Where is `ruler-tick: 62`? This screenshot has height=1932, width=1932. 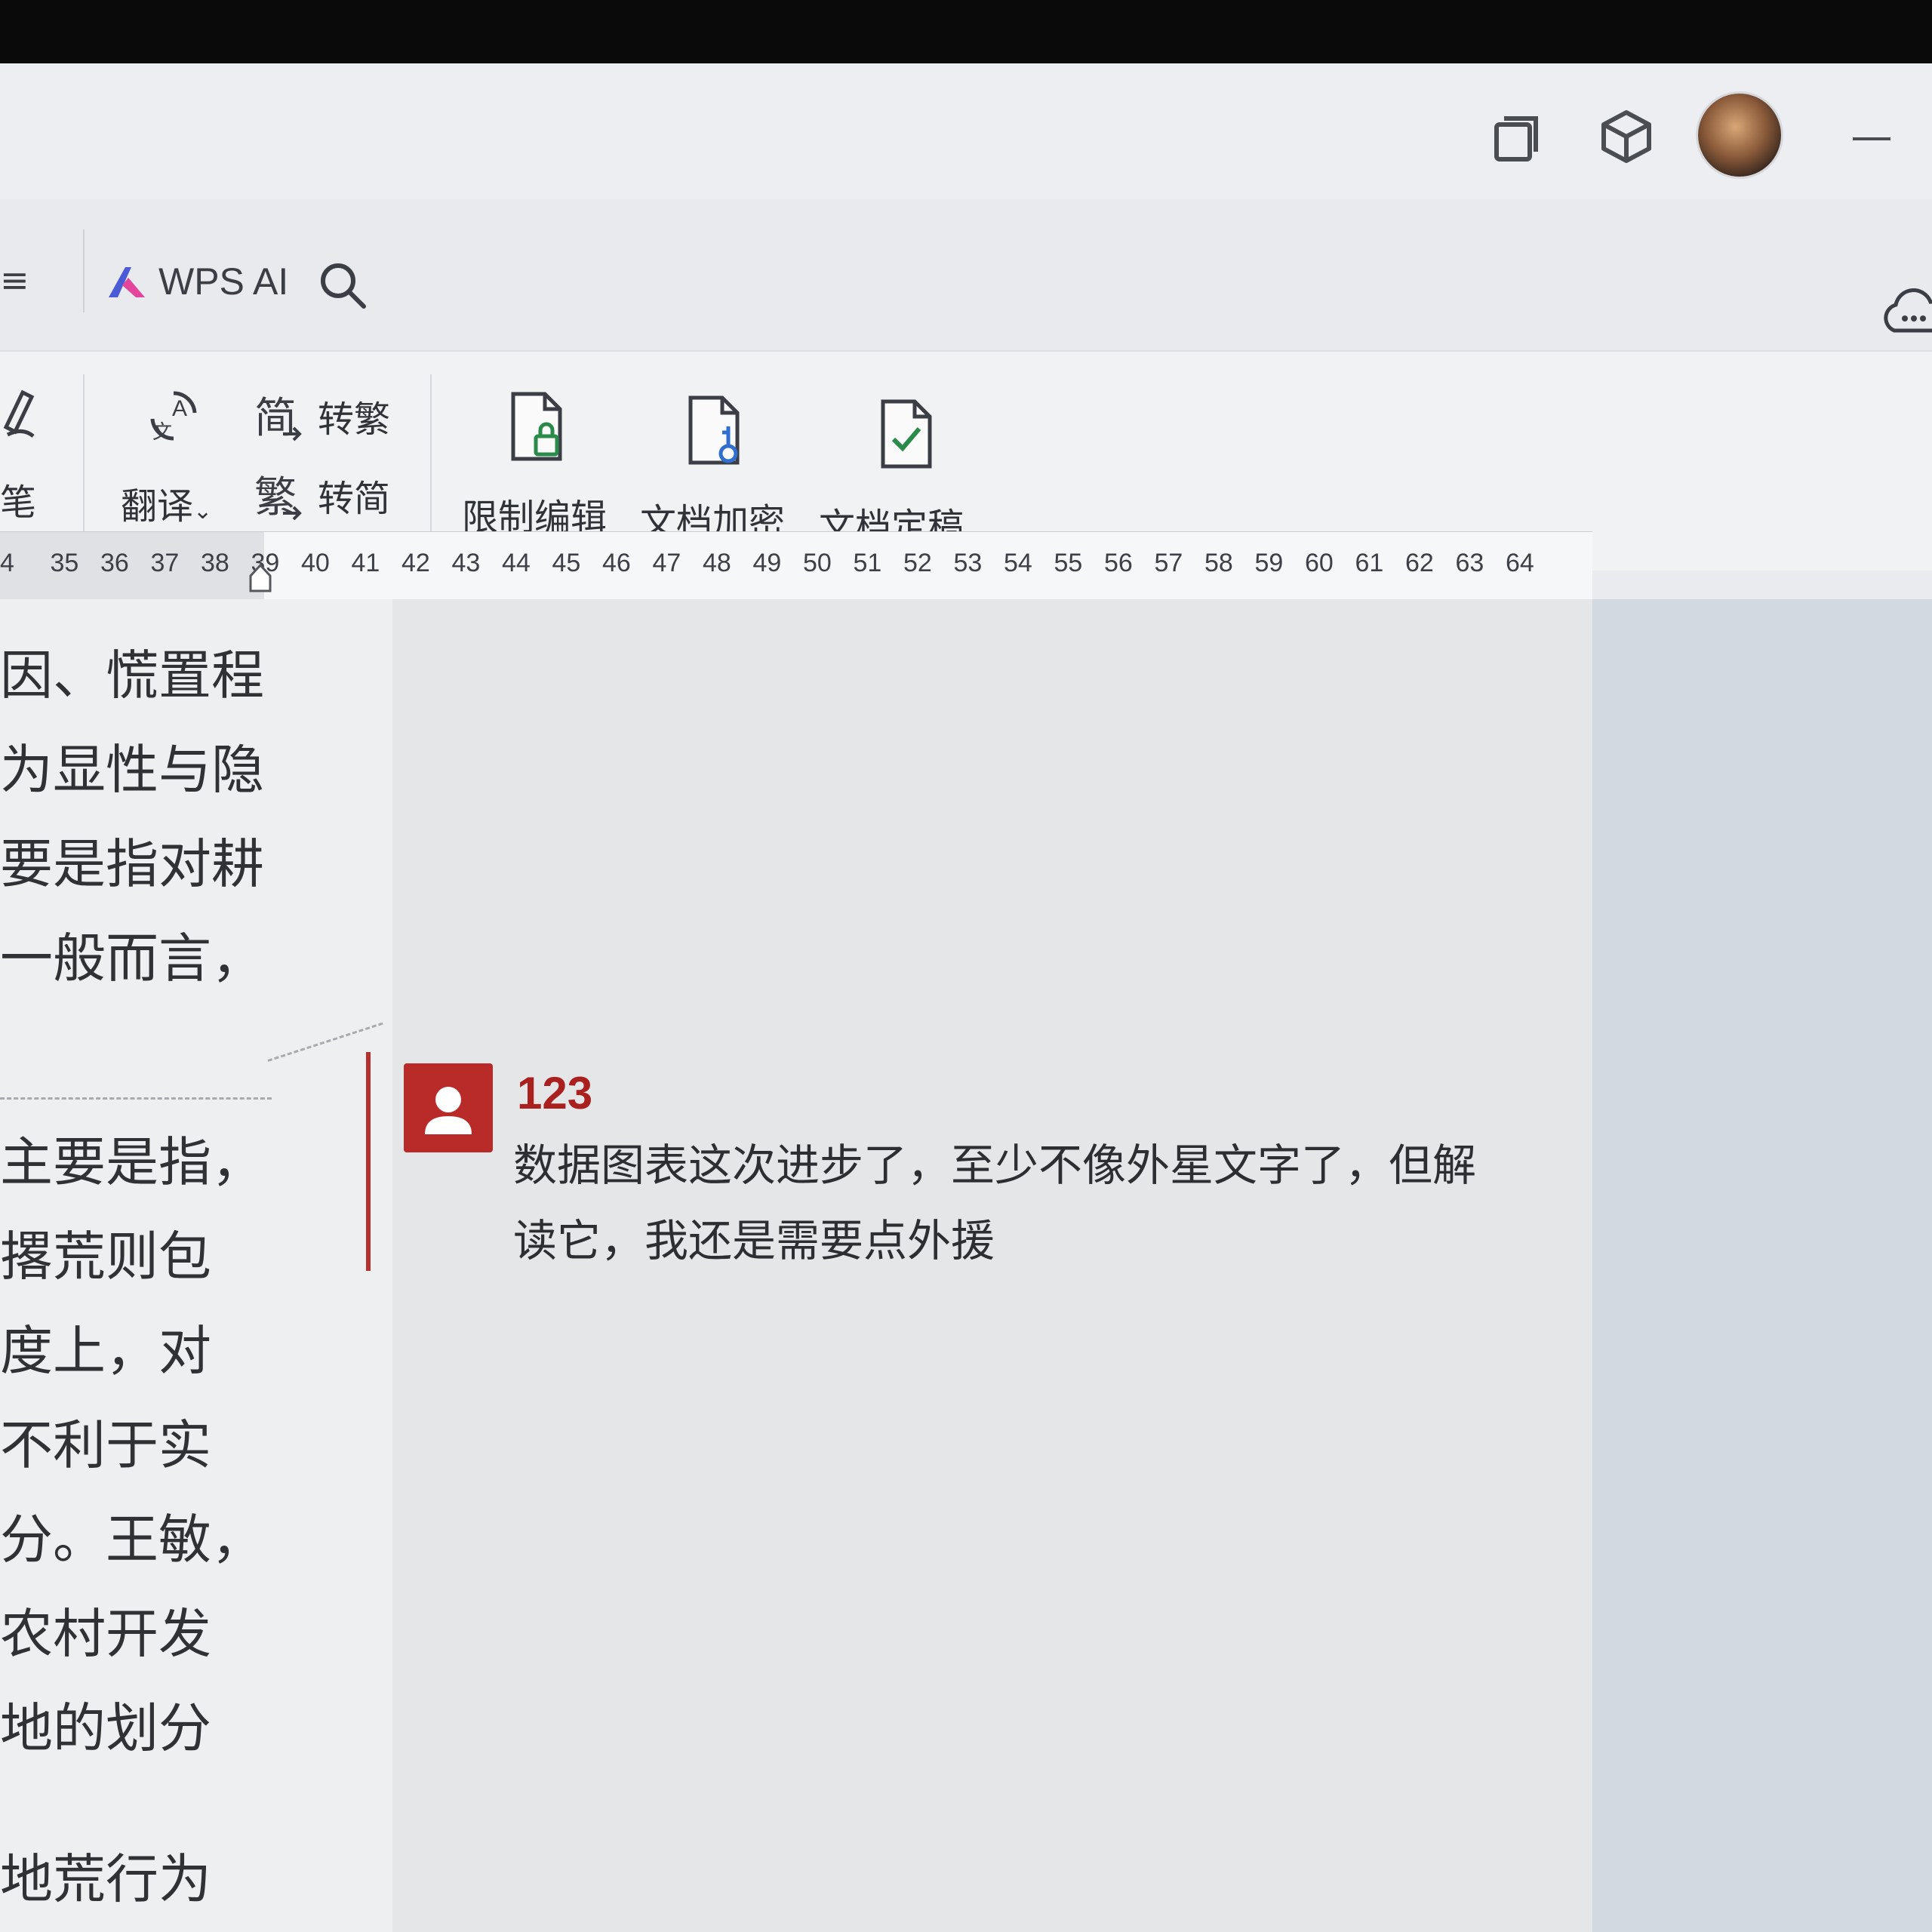 ruler-tick: 62 is located at coordinates (1419, 563).